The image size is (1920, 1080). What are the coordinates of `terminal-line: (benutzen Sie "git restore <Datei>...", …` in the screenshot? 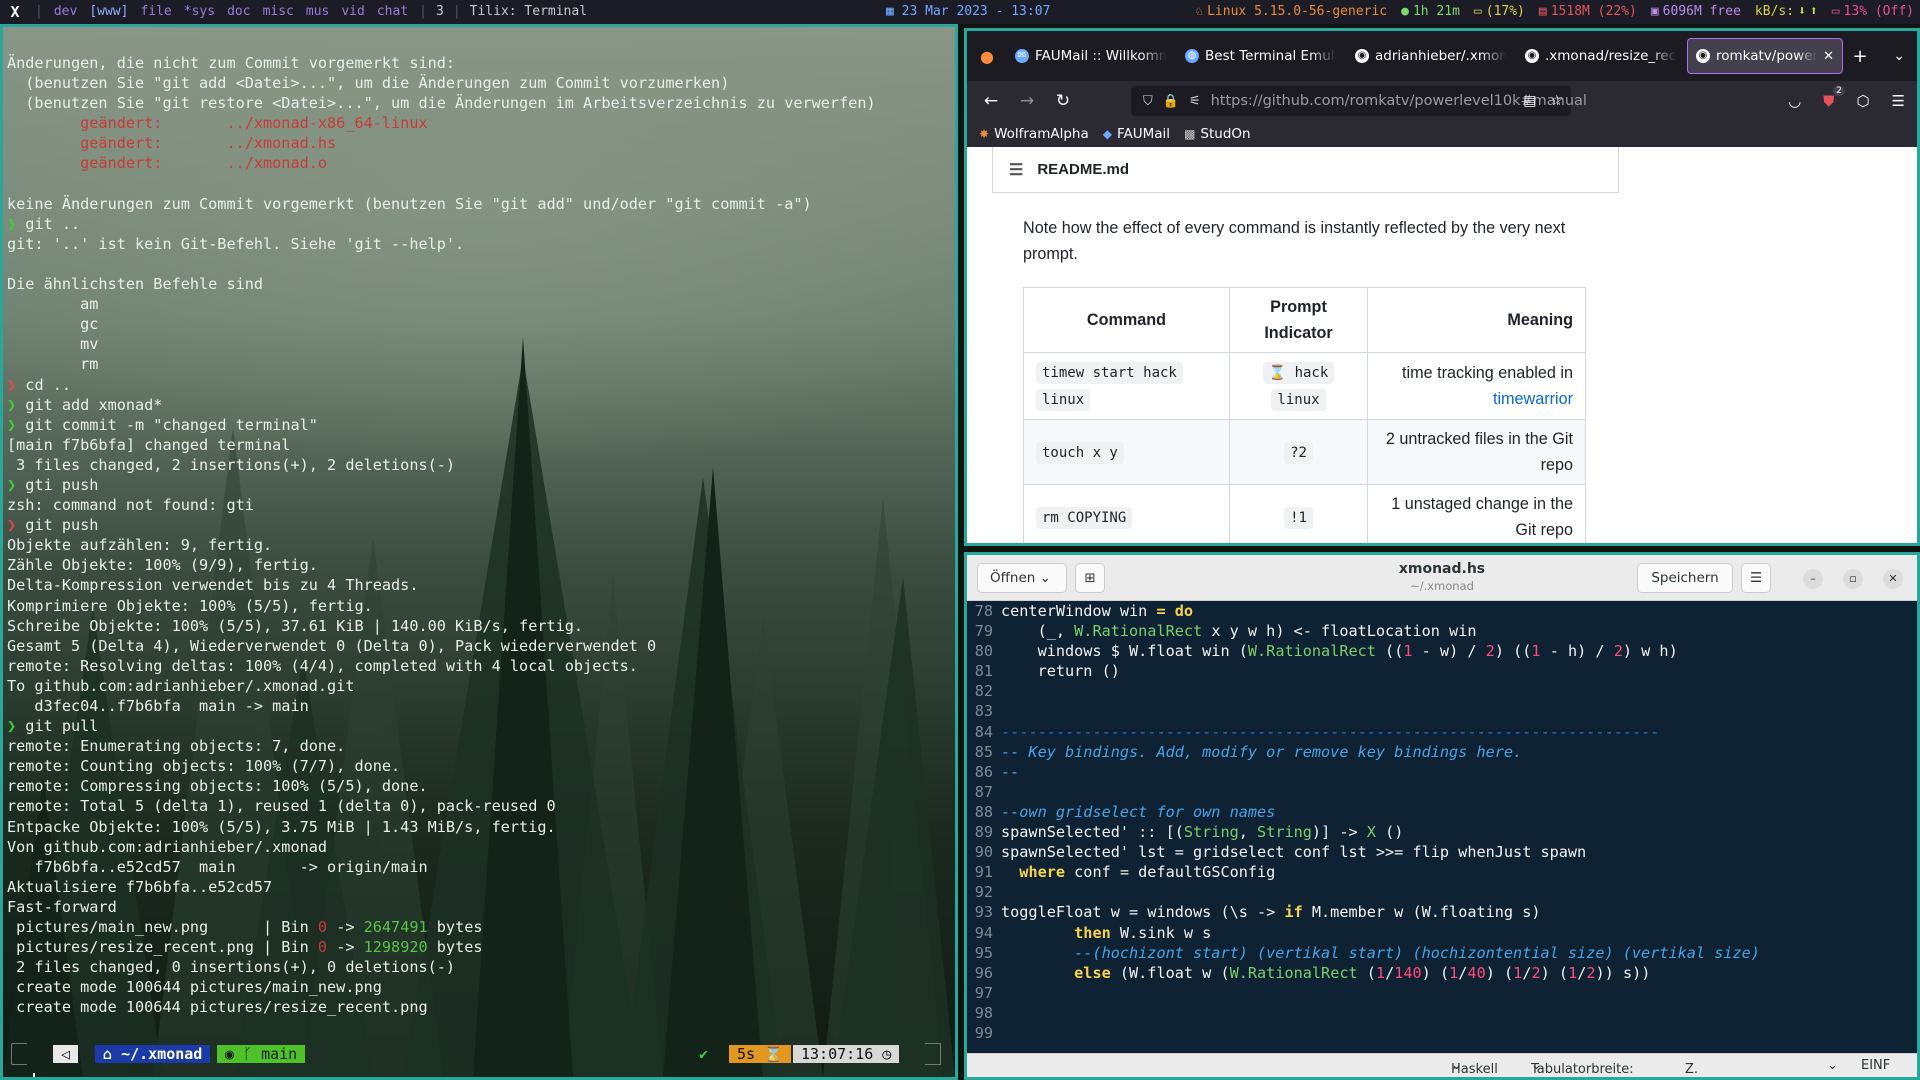 It's located at (479, 103).